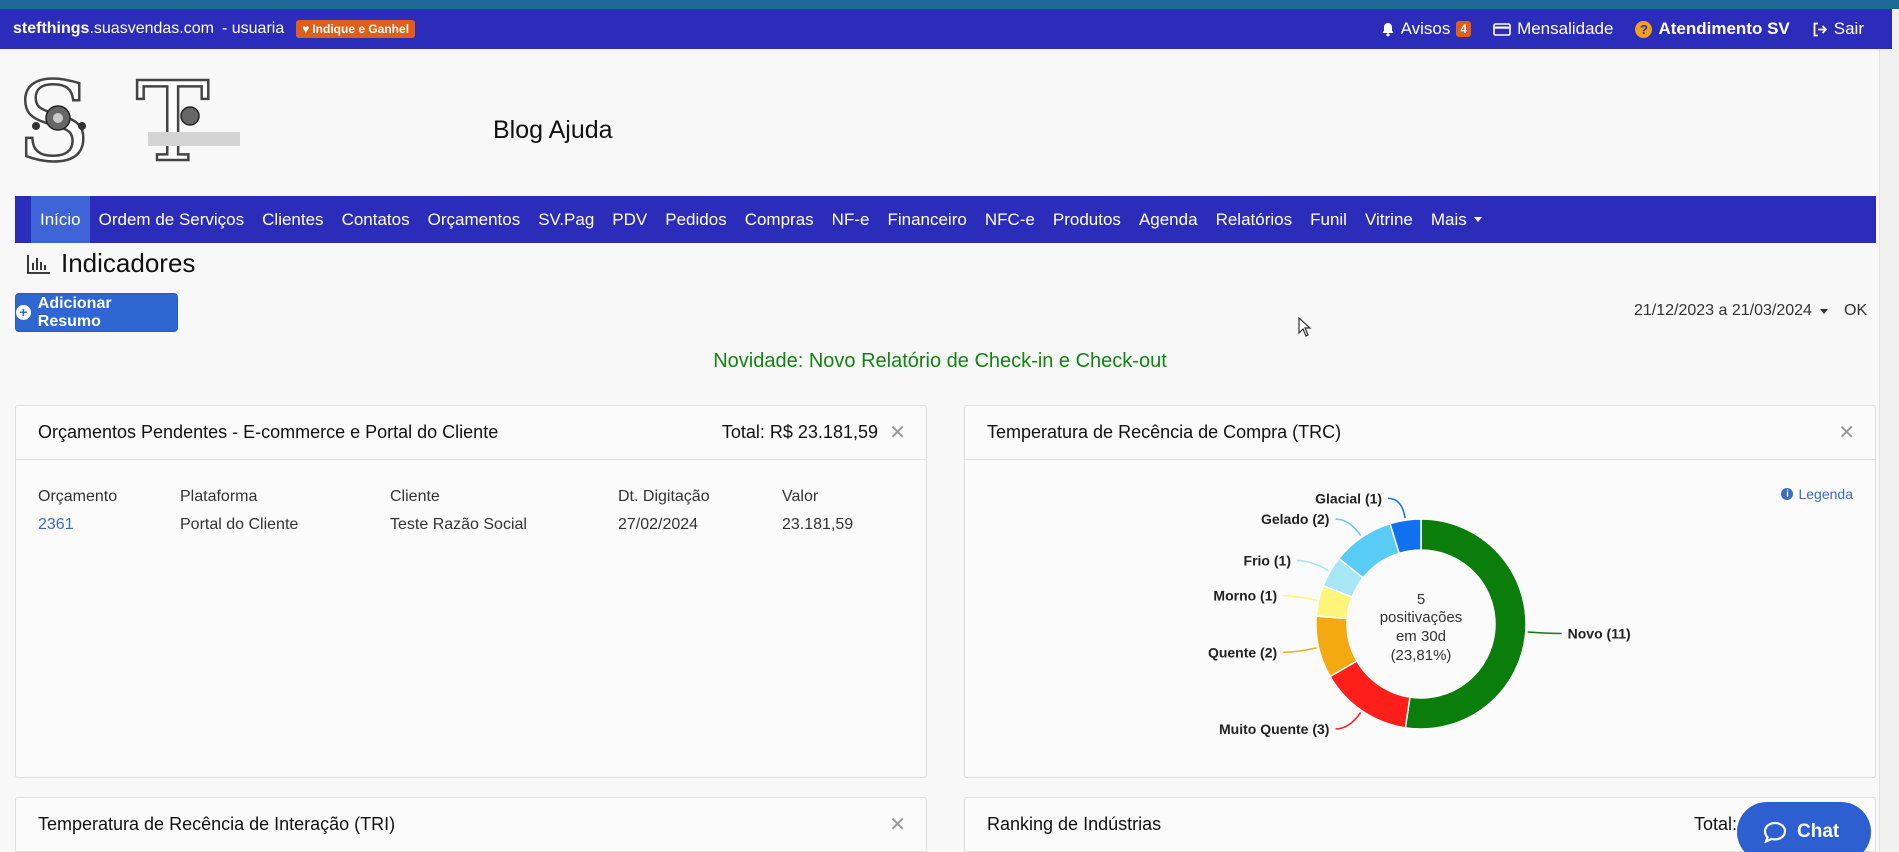  What do you see at coordinates (851, 219) in the screenshot?
I see `nav-nfe: NF-e` at bounding box center [851, 219].